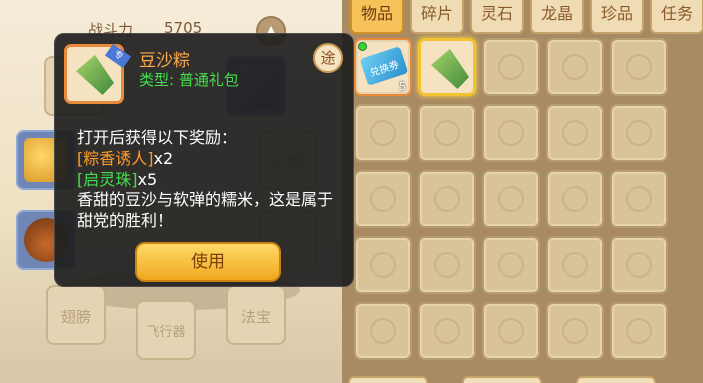 This screenshot has height=383, width=703. What do you see at coordinates (437, 17) in the screenshot?
I see `tab-fragments: 碎片` at bounding box center [437, 17].